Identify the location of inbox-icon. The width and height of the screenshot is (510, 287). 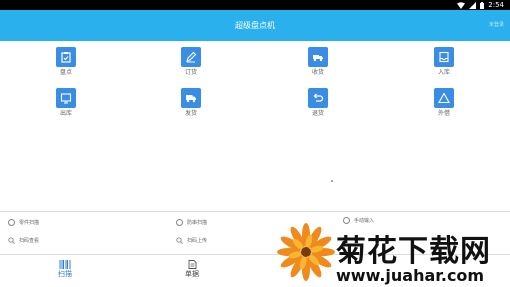
(444, 57).